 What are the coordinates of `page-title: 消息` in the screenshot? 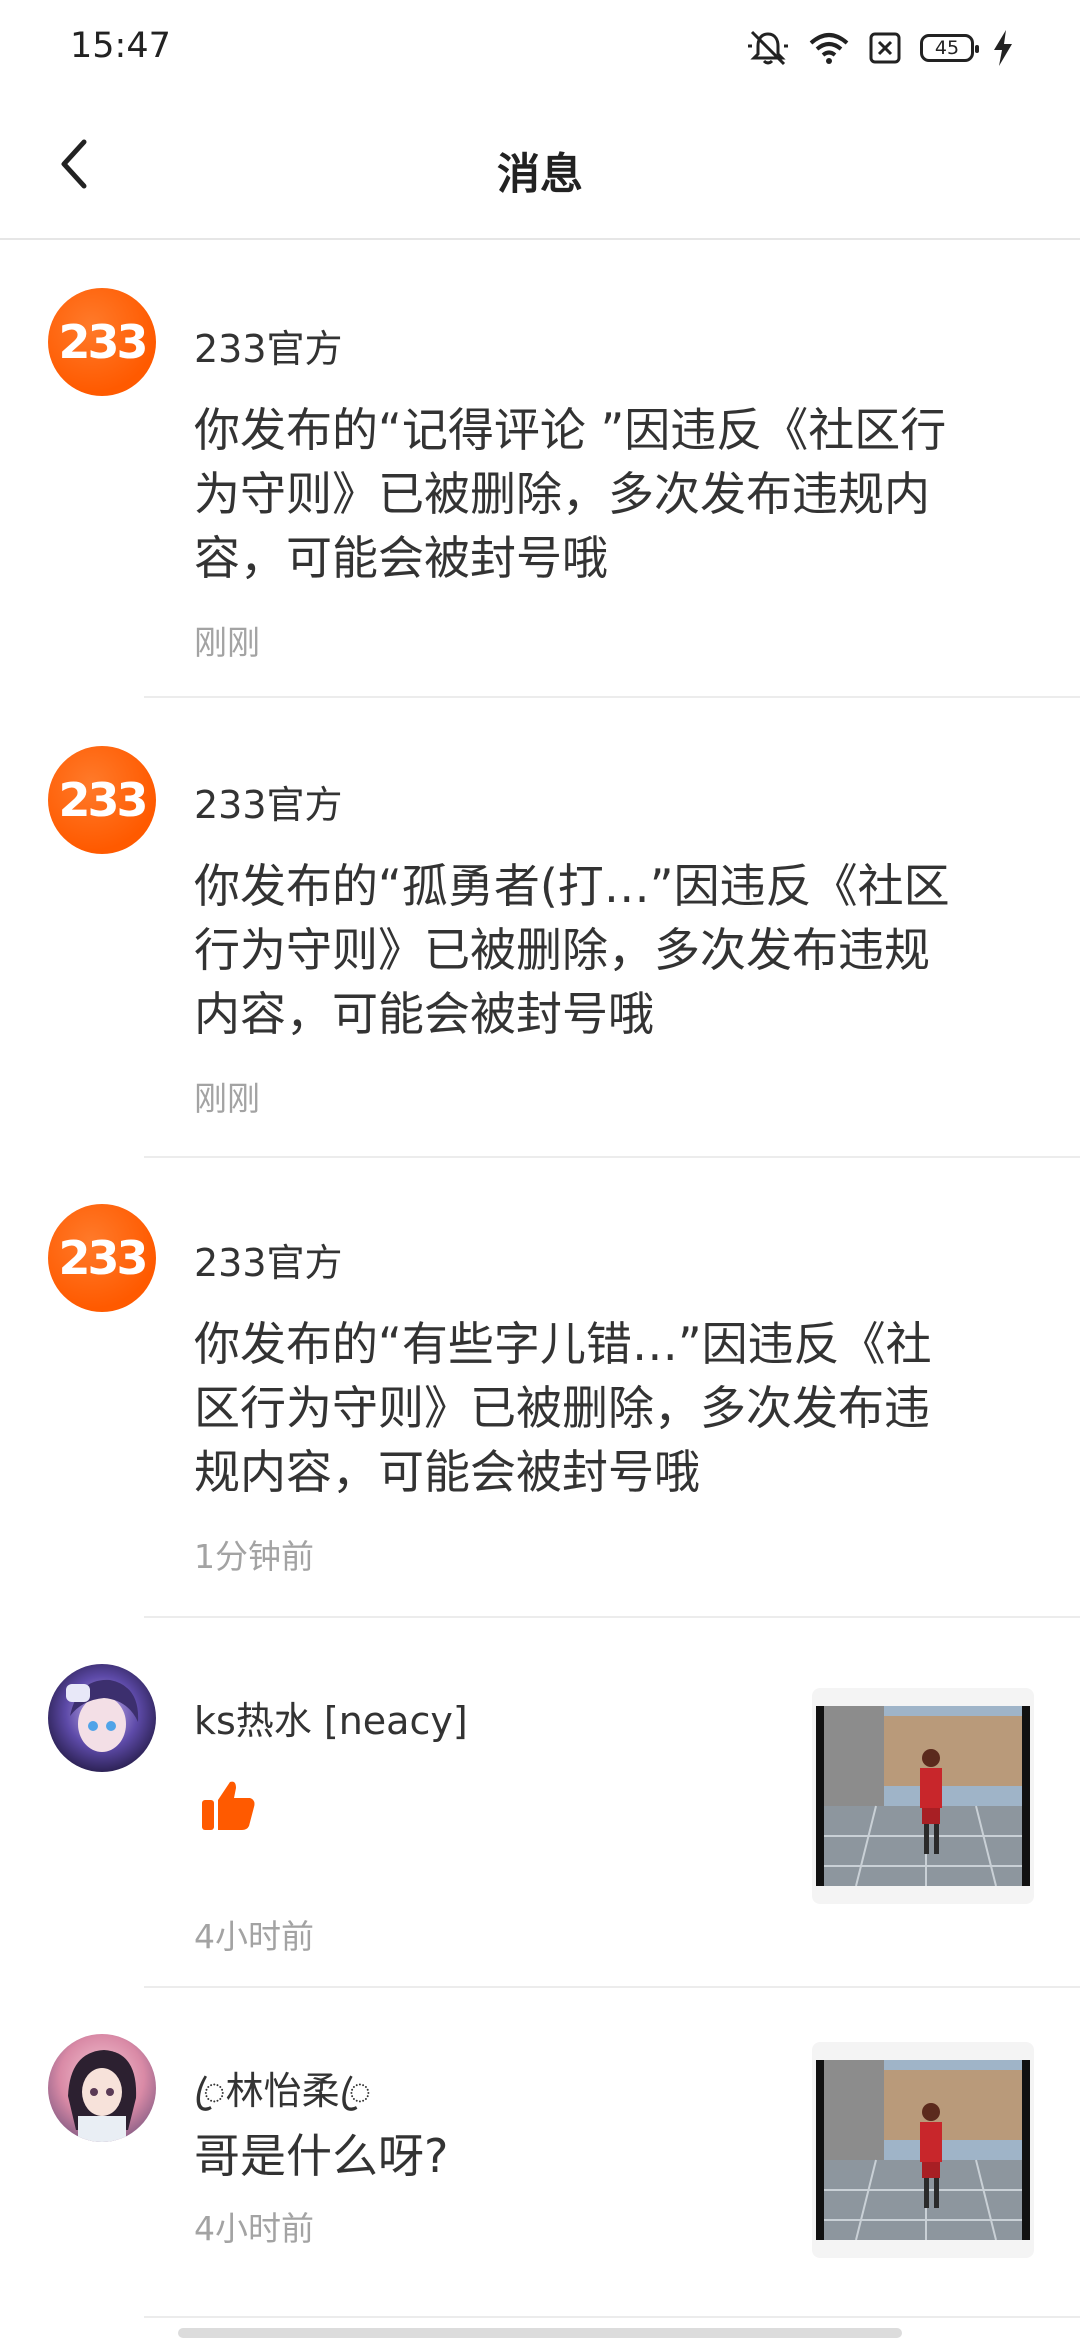 It's located at (540, 175).